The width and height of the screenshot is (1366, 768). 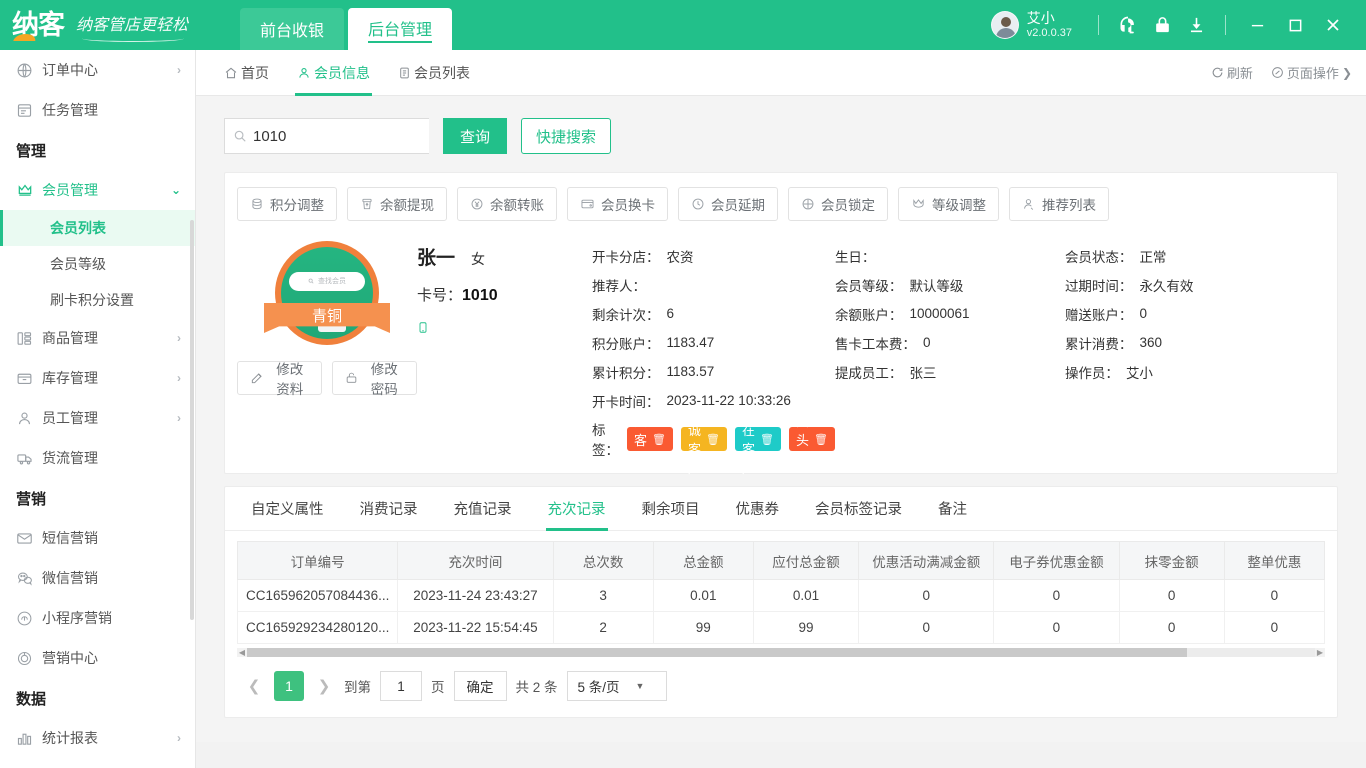 What do you see at coordinates (1257, 25) in the screenshot?
I see `minimize-button` at bounding box center [1257, 25].